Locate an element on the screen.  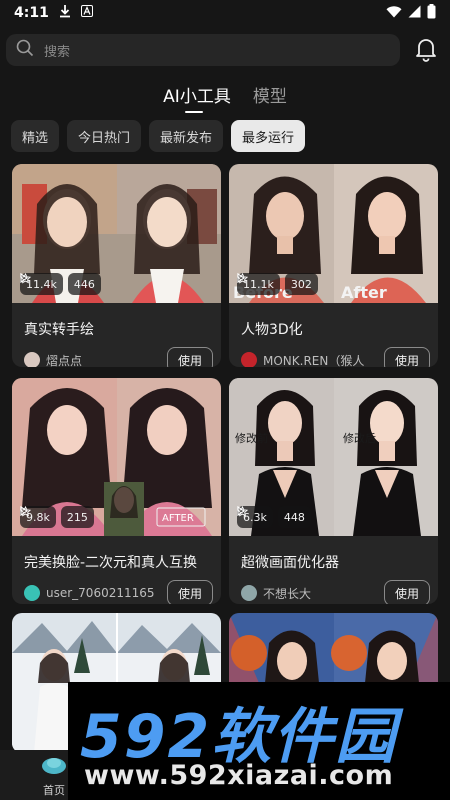
overlay-before: 修改前 is located at coordinates (251, 438).